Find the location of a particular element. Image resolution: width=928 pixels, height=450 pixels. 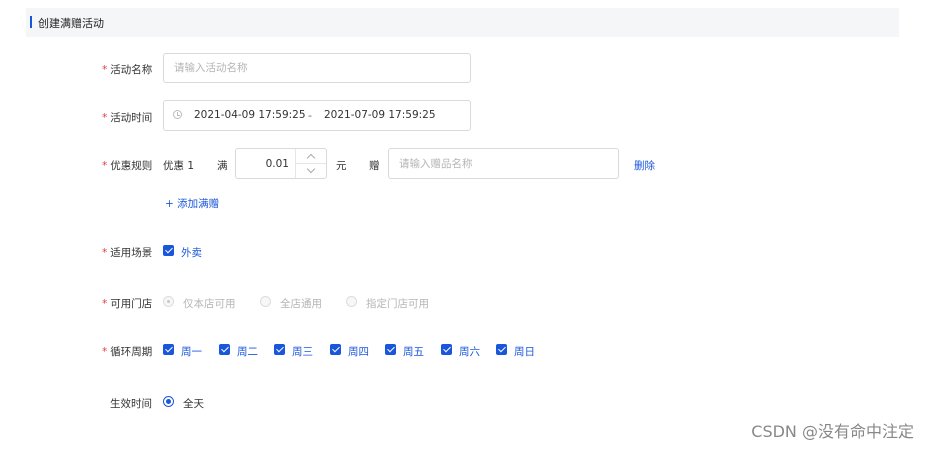

day-label-thu: 周四 is located at coordinates (358, 351).